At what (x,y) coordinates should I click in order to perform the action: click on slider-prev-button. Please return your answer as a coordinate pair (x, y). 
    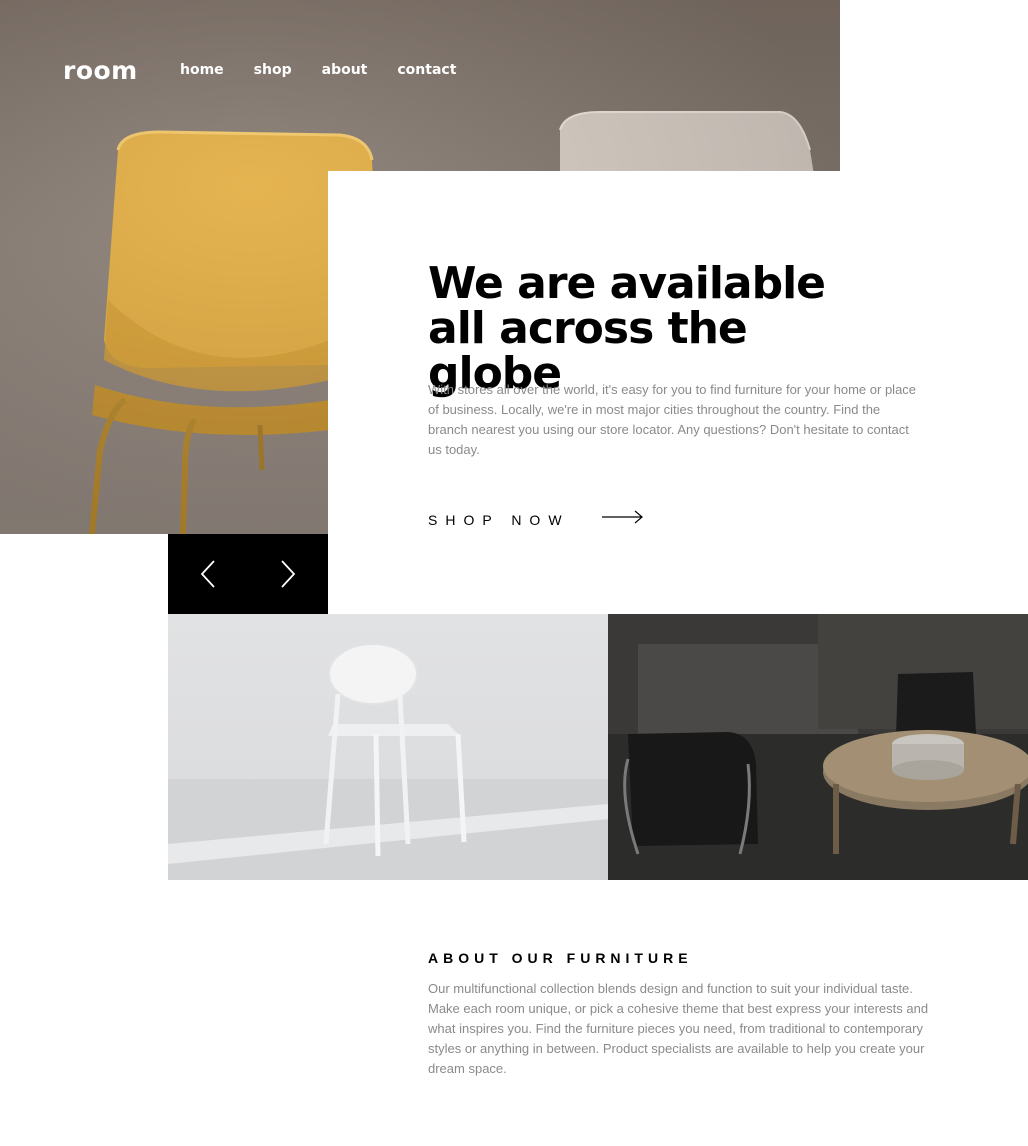
    Looking at the image, I should click on (208, 574).